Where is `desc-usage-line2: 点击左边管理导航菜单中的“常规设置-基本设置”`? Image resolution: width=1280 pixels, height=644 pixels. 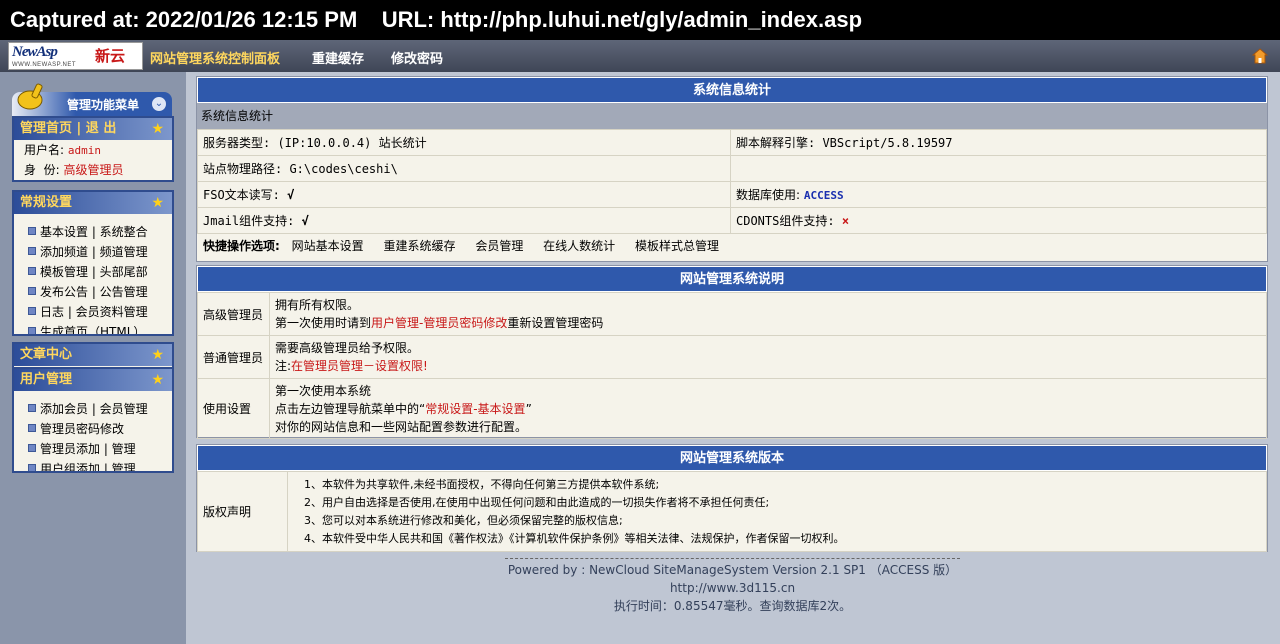 desc-usage-line2: 点击左边管理导航菜单中的“常规设置-基本设置” is located at coordinates (768, 409).